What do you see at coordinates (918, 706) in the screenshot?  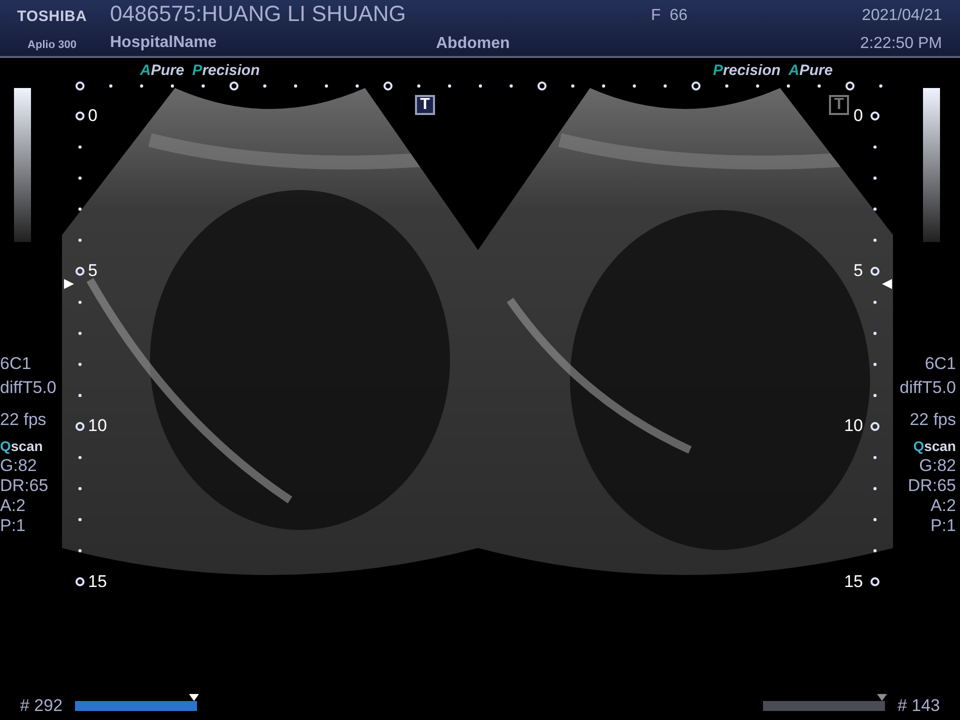 I see `frame-counter: # 143` at bounding box center [918, 706].